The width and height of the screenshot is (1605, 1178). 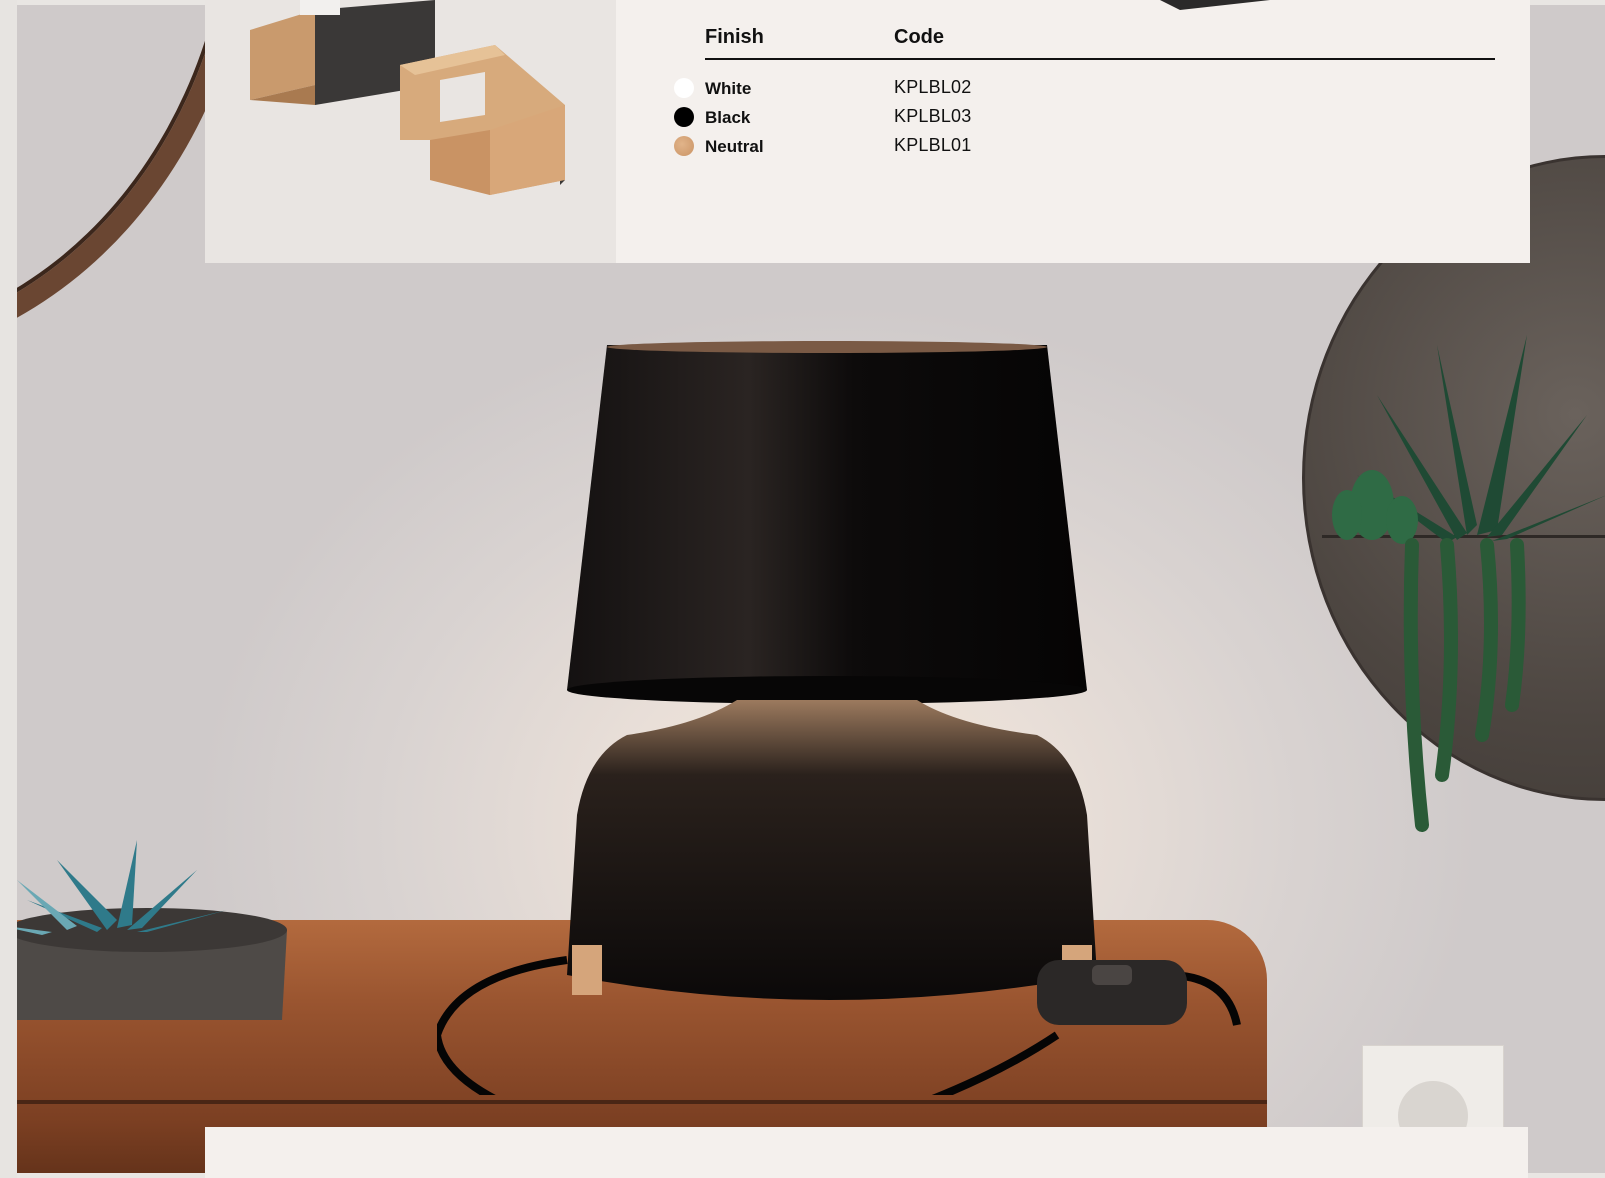 I want to click on table-row: White KPLBL02, so click(x=1084, y=88).